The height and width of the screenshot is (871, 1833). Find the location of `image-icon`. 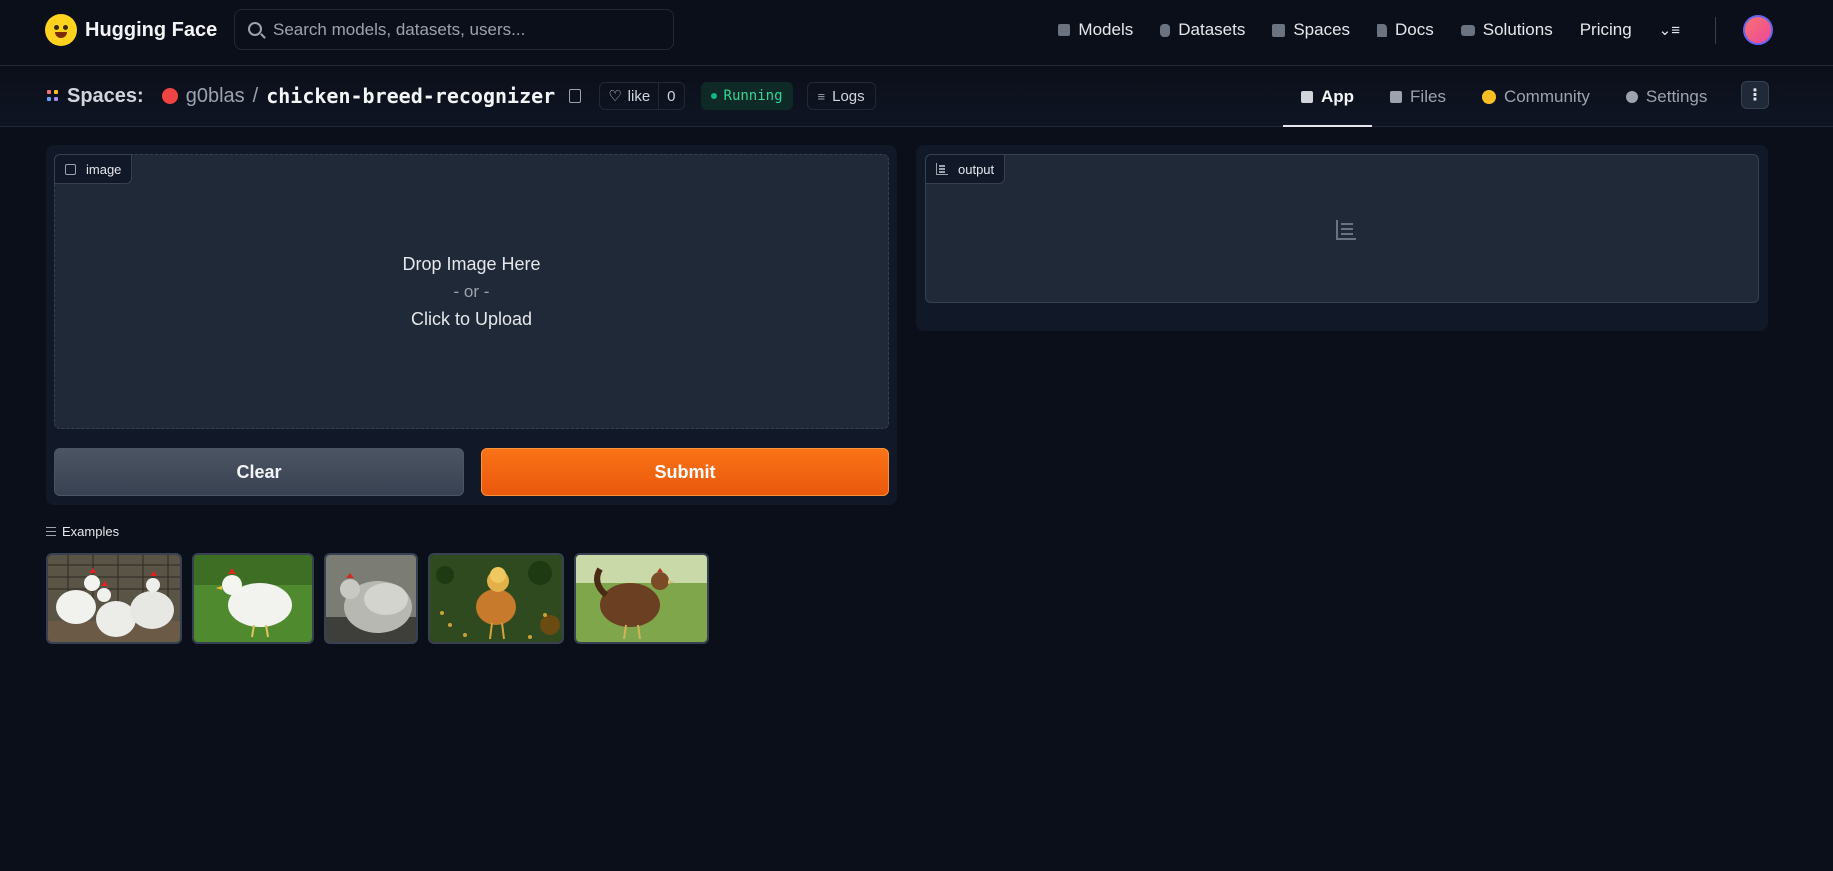

image-icon is located at coordinates (70, 169).